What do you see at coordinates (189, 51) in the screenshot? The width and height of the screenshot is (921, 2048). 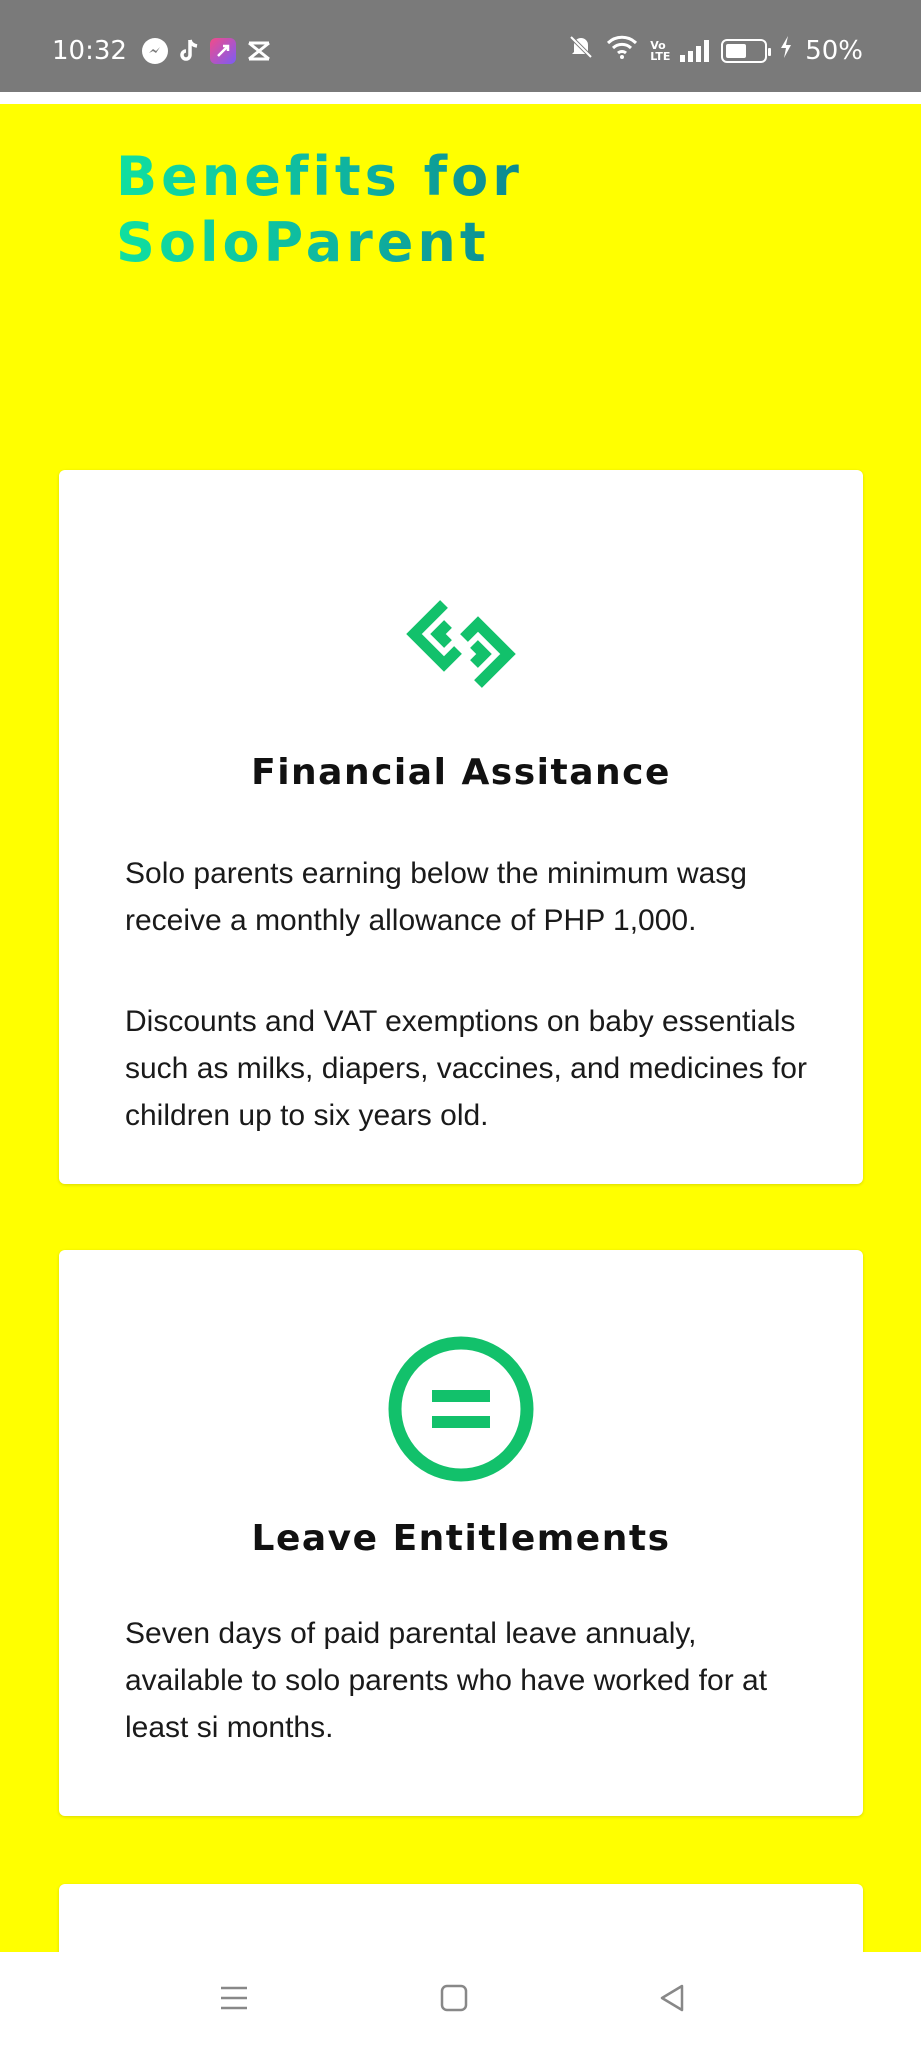 I see `tiktok-icon` at bounding box center [189, 51].